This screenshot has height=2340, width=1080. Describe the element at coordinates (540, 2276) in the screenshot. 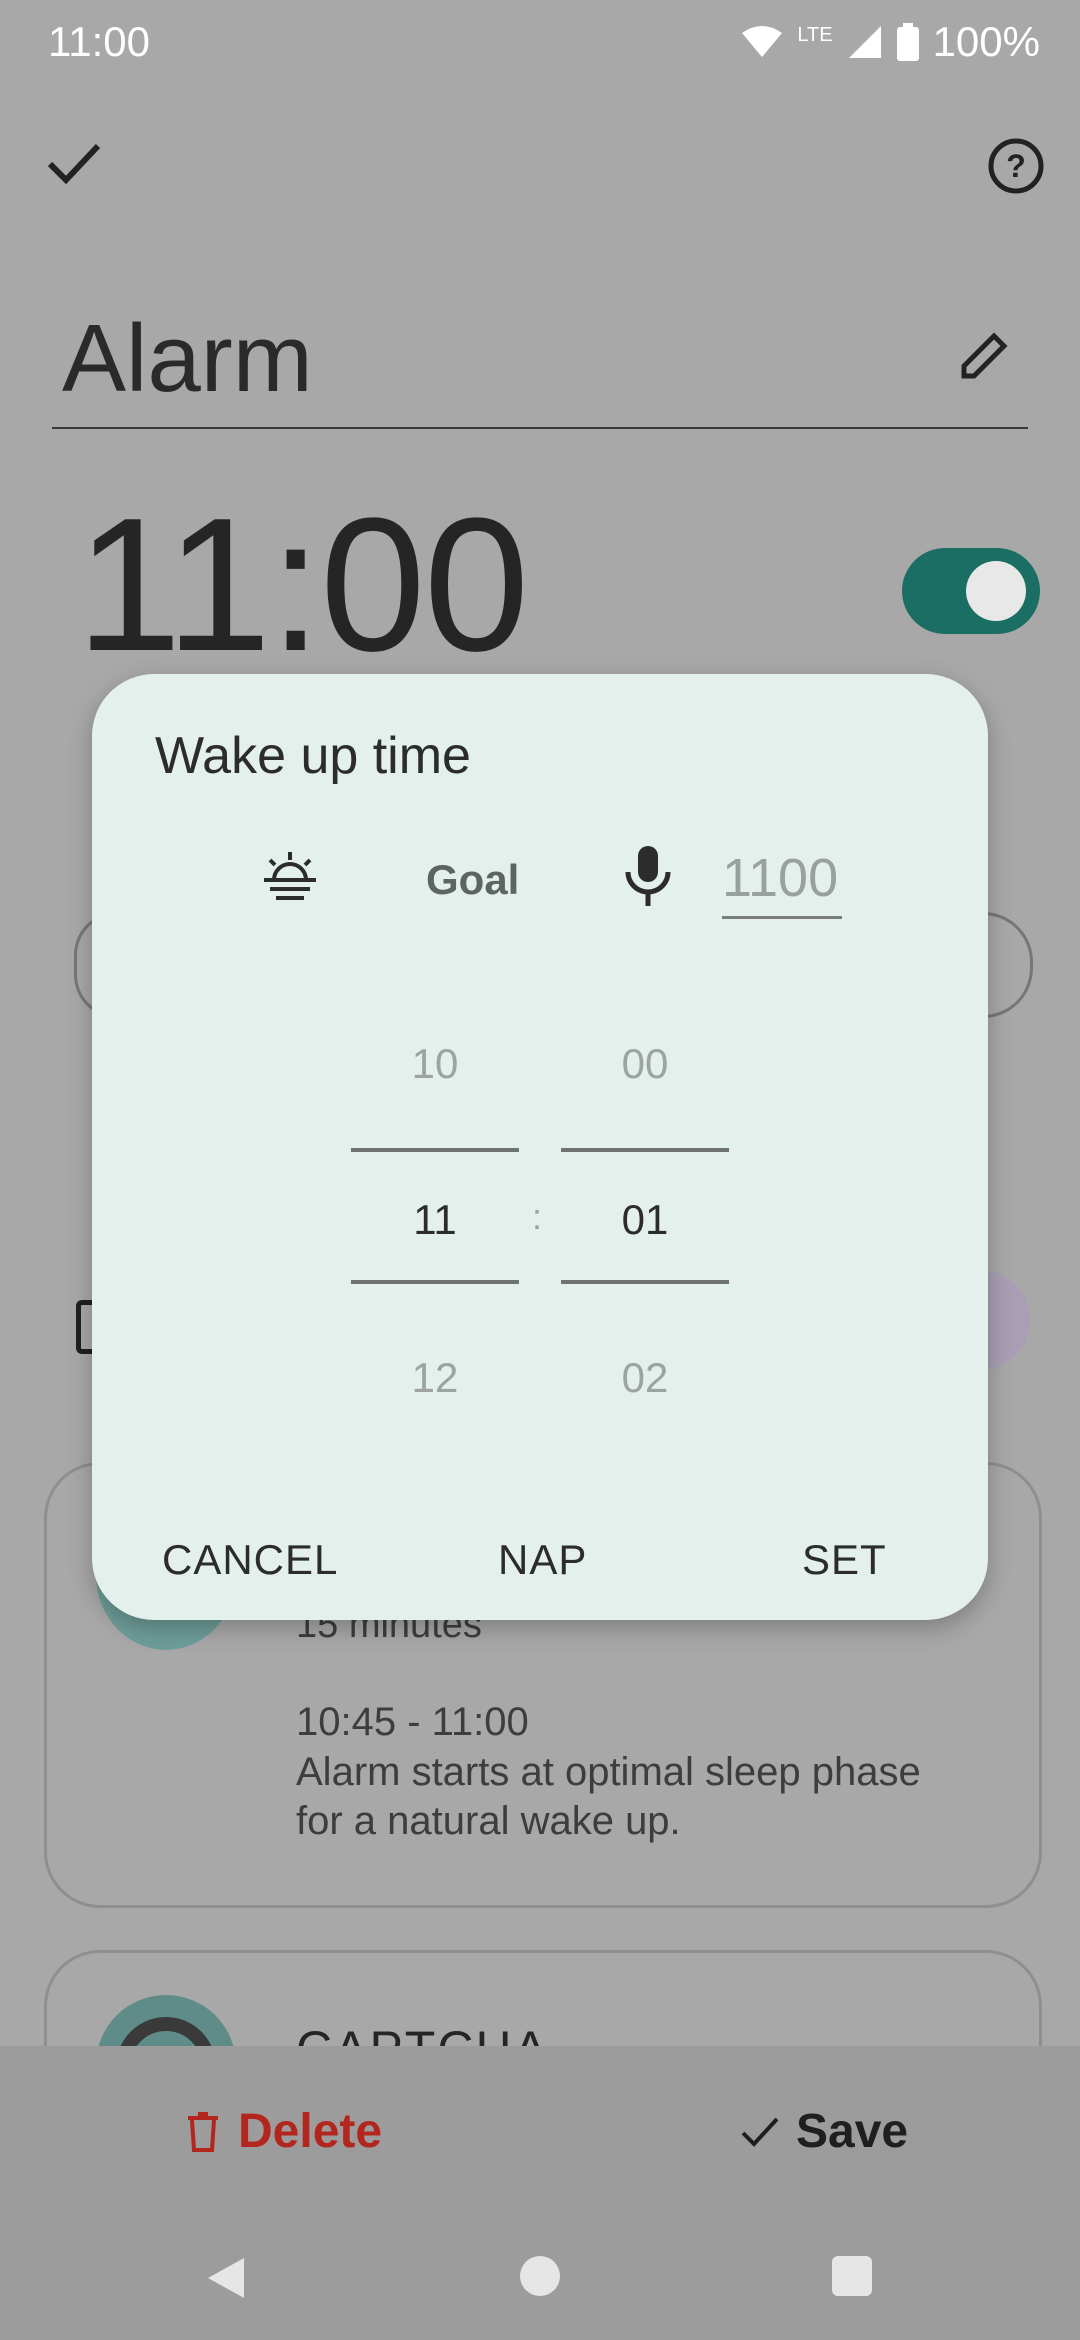

I see `home-icon` at that location.